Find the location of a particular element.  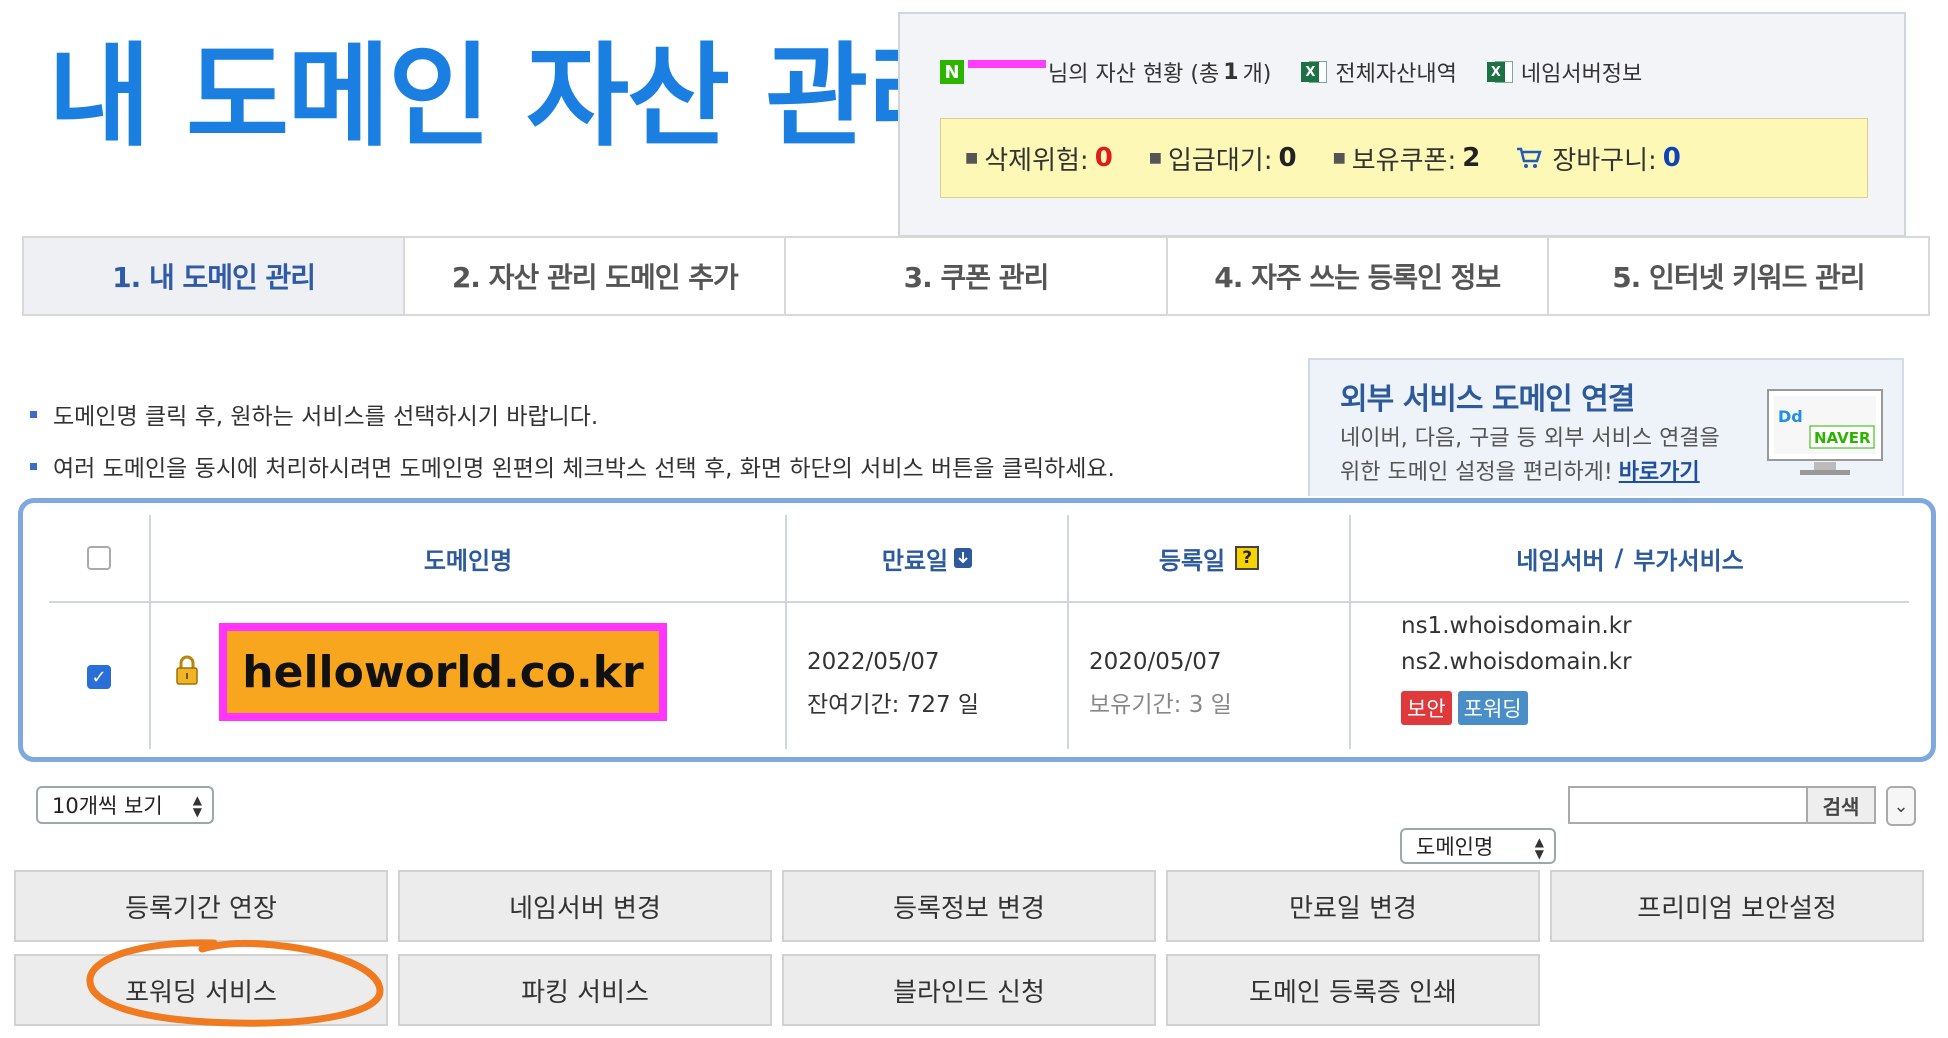

premium-security-button: 프리미엄 보안설정 is located at coordinates (1737, 906).